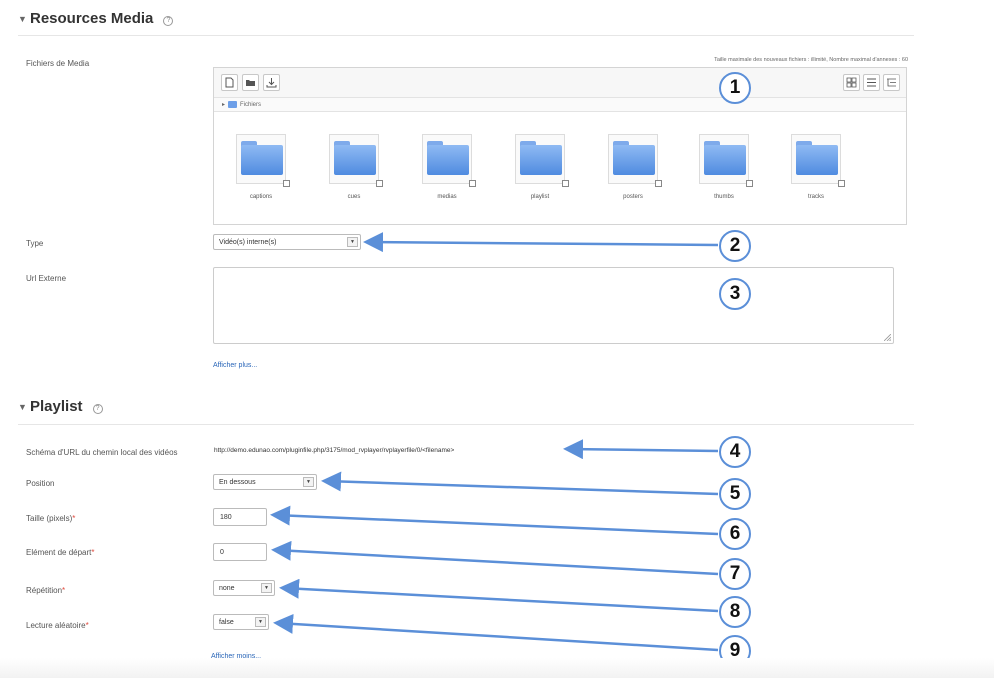 The image size is (994, 678). What do you see at coordinates (735, 574) in the screenshot?
I see `callout-7: 7` at bounding box center [735, 574].